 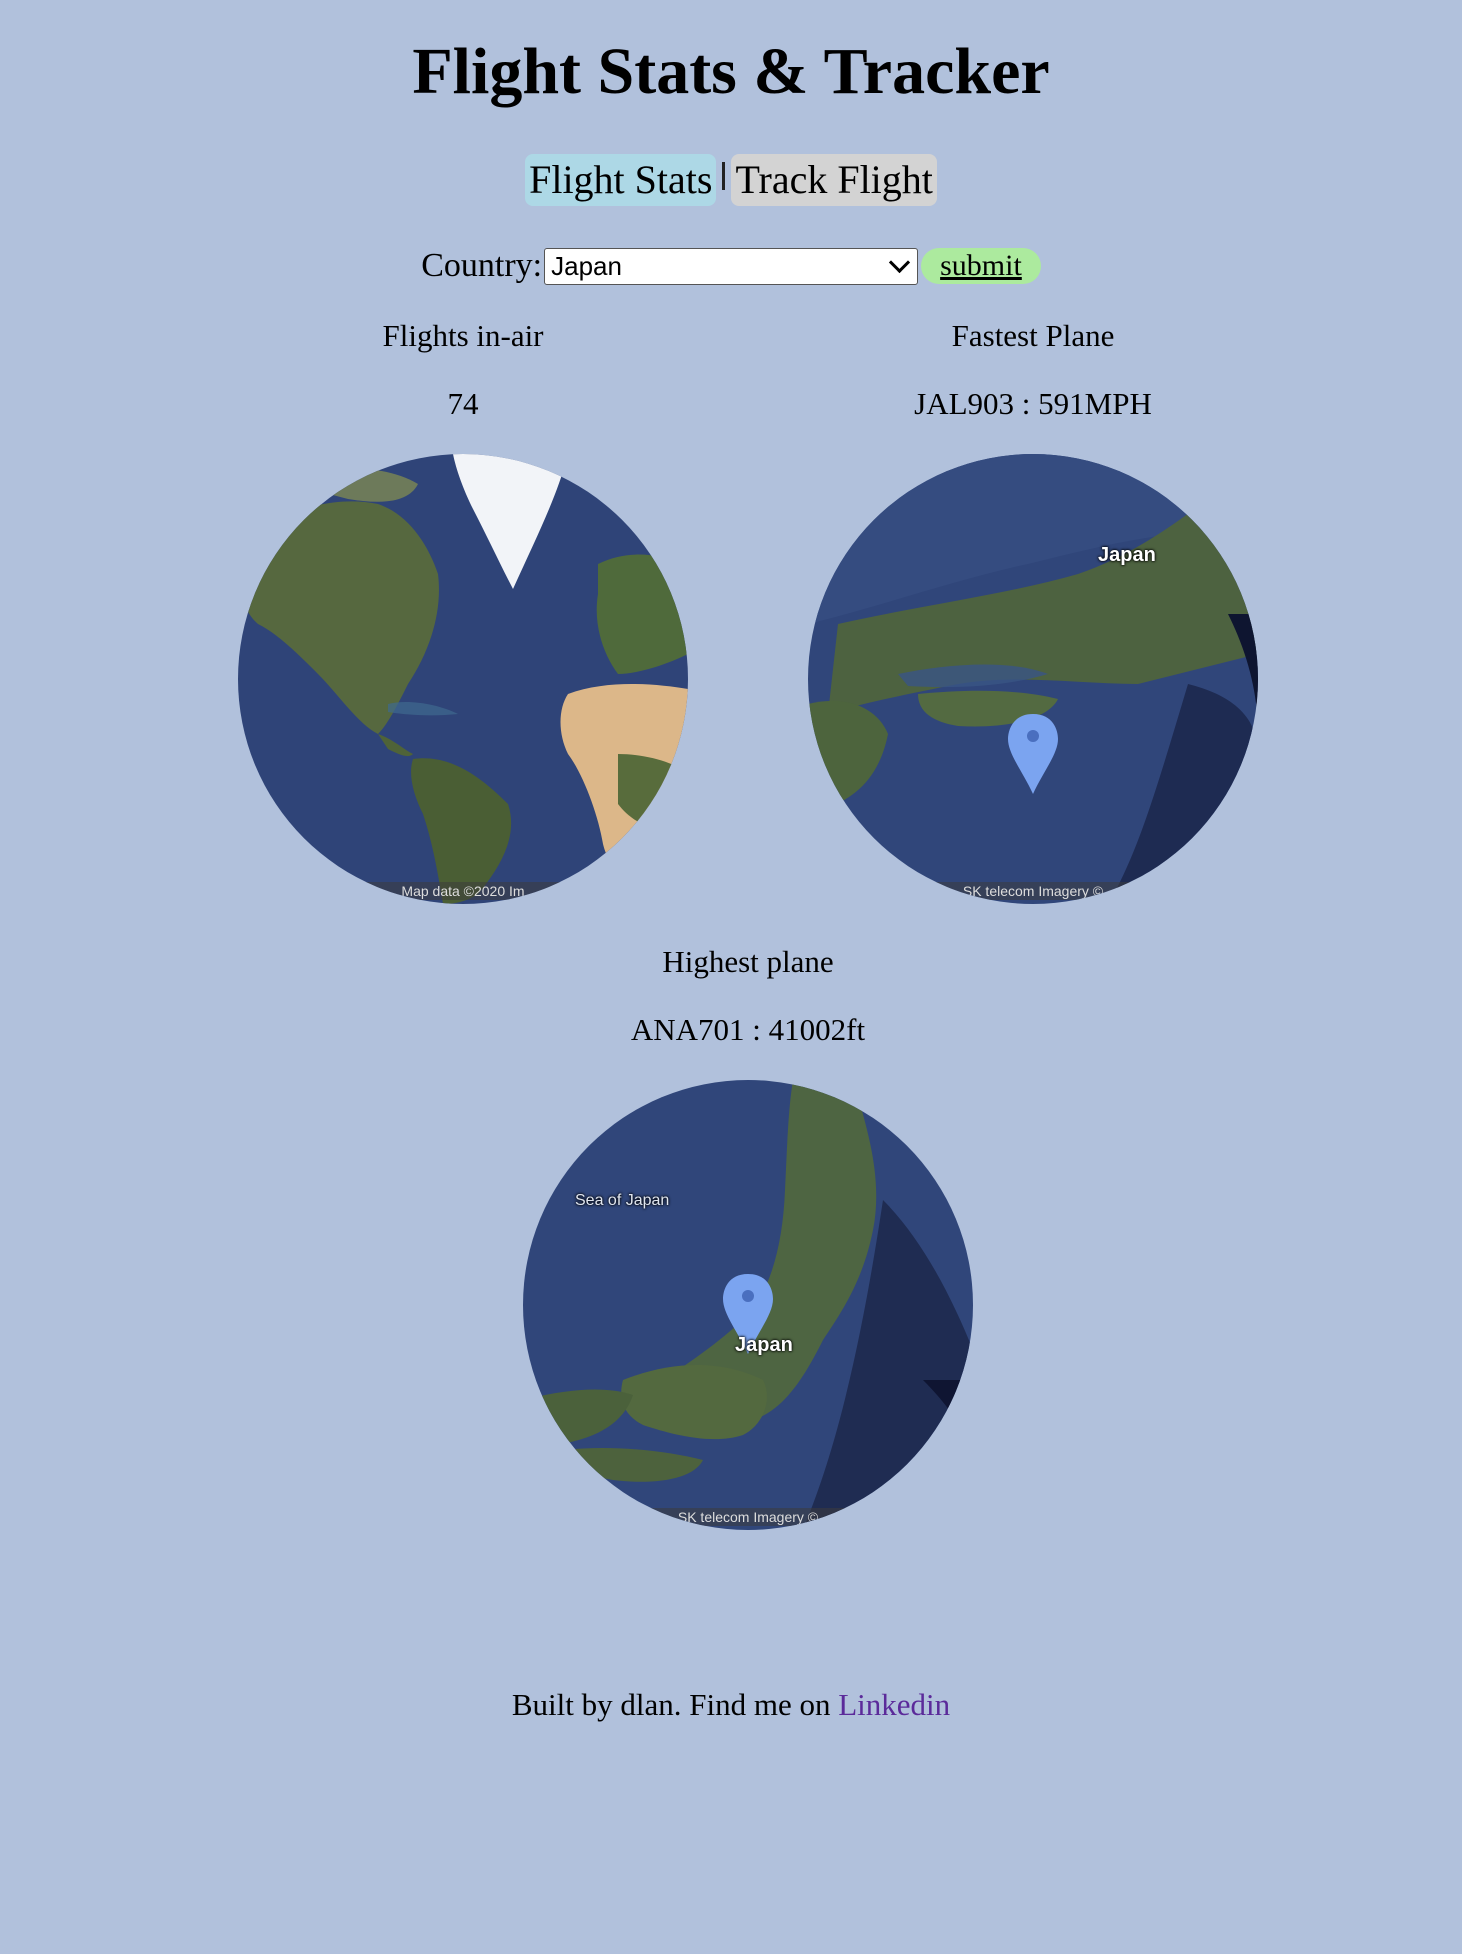 I want to click on stat-highest-plane: Highest plane ANA701 : 41002ft, so click(x=748, y=996).